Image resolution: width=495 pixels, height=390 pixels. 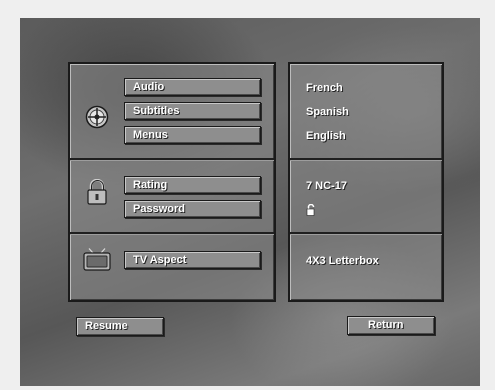 I want to click on resume-button: Resume, so click(x=120, y=326).